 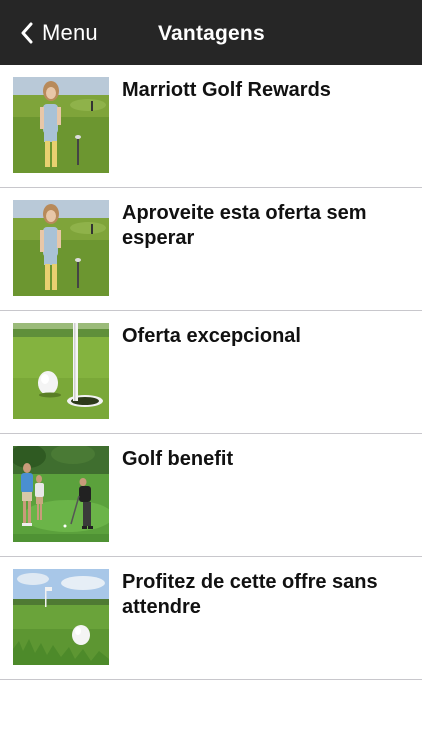 What do you see at coordinates (70, 32) in the screenshot?
I see `back-button-label: Menu` at bounding box center [70, 32].